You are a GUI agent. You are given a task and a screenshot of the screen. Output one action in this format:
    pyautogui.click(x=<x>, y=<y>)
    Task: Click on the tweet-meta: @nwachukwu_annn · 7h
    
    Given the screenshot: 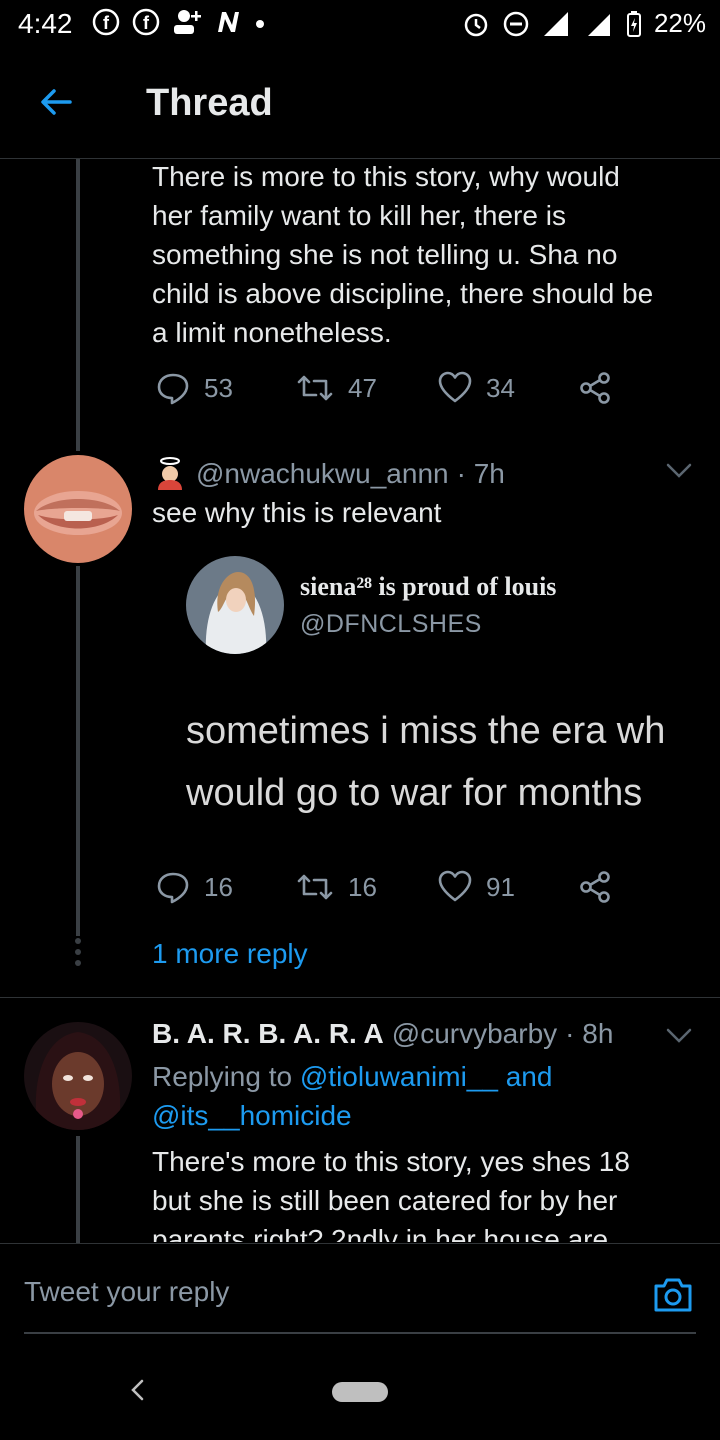 What is the action you would take?
    pyautogui.click(x=328, y=474)
    